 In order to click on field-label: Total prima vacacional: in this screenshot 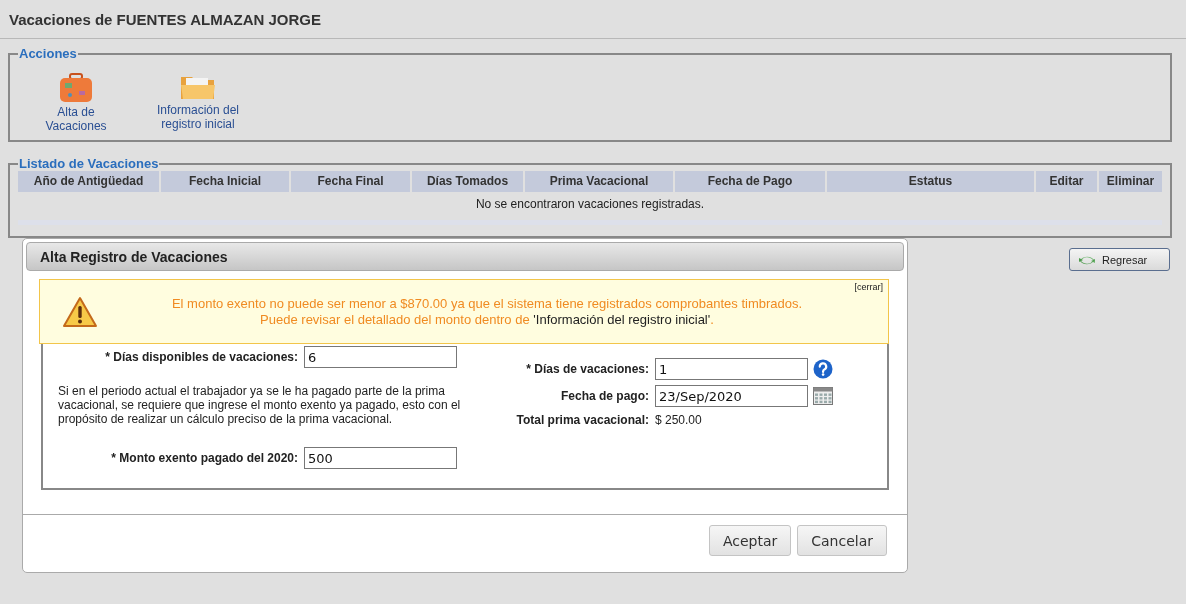, I will do `click(582, 420)`.